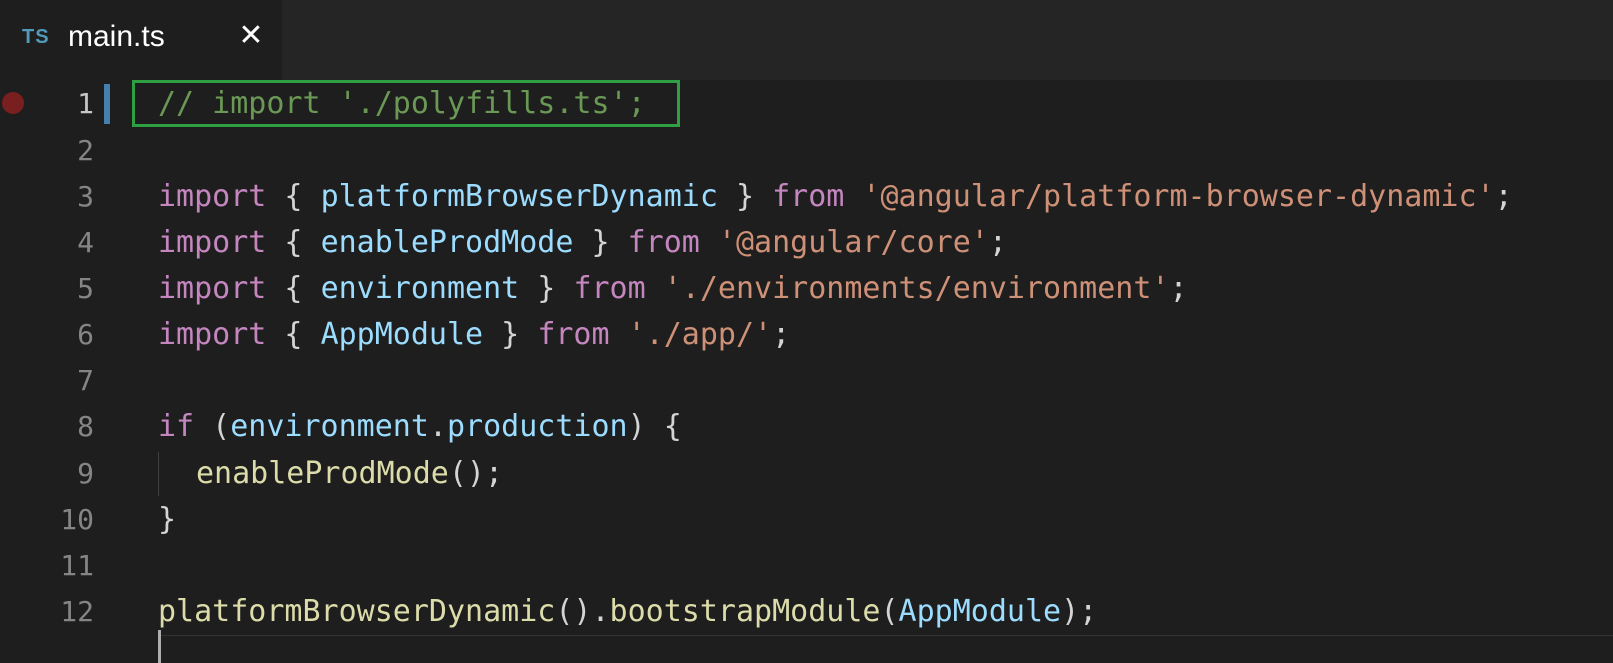  What do you see at coordinates (806, 565) in the screenshot?
I see `code-line: 11` at bounding box center [806, 565].